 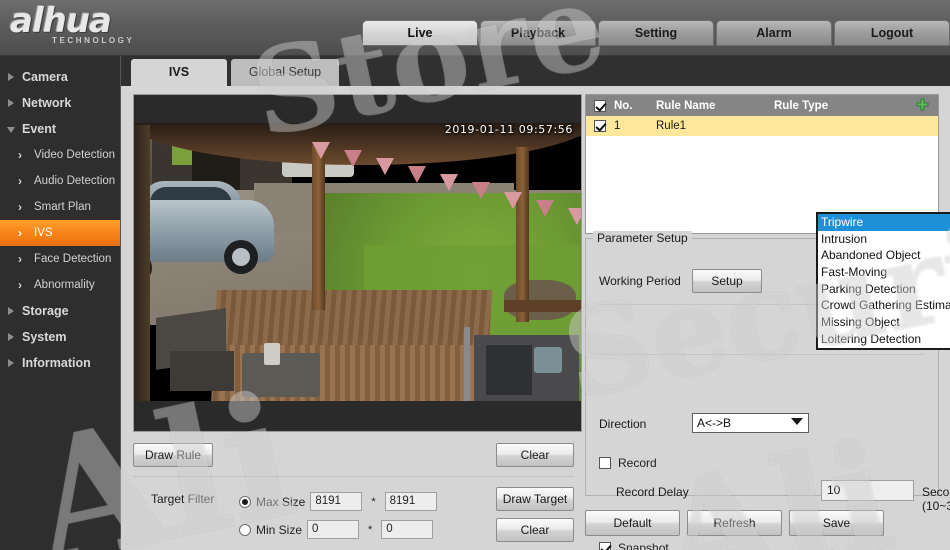 What do you see at coordinates (60, 207) in the screenshot?
I see `sidebar-item-smart-plan: › Smart Plan` at bounding box center [60, 207].